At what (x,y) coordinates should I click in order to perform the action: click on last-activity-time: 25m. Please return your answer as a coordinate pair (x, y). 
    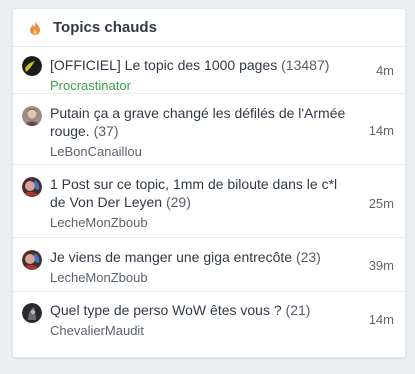
    Looking at the image, I should click on (381, 203).